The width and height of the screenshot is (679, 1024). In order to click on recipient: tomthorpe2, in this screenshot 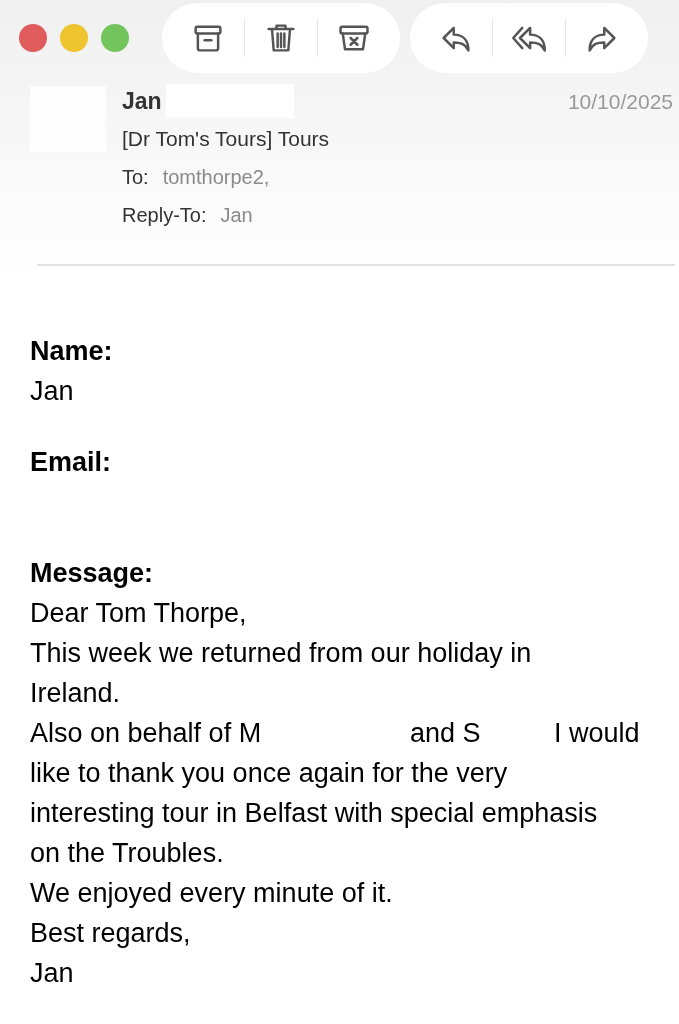, I will do `click(216, 177)`.